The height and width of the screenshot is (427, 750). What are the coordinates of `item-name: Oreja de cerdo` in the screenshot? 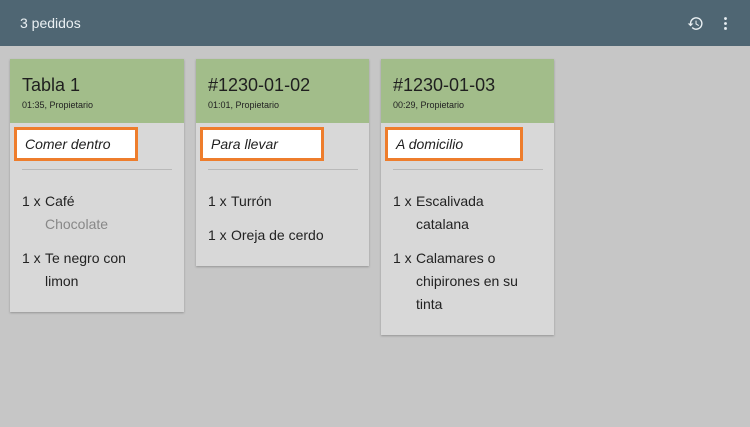 It's located at (277, 235).